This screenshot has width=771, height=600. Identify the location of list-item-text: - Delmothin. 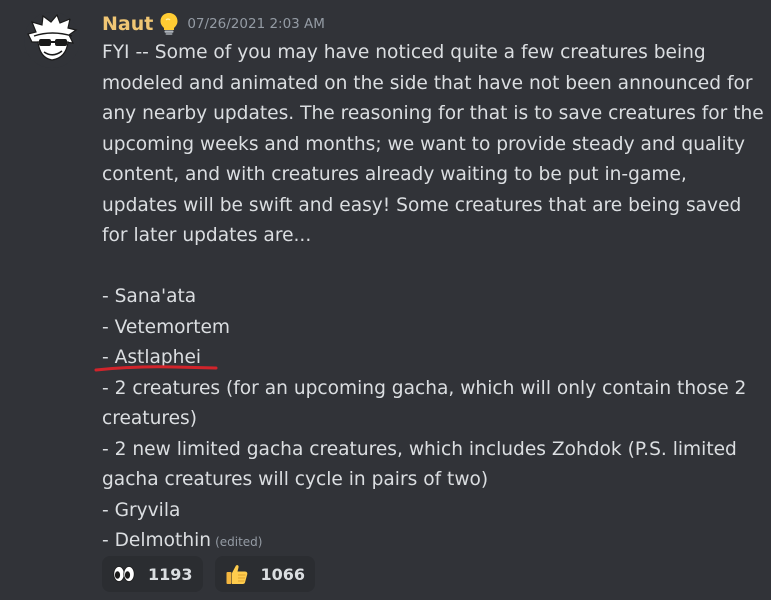
(157, 540).